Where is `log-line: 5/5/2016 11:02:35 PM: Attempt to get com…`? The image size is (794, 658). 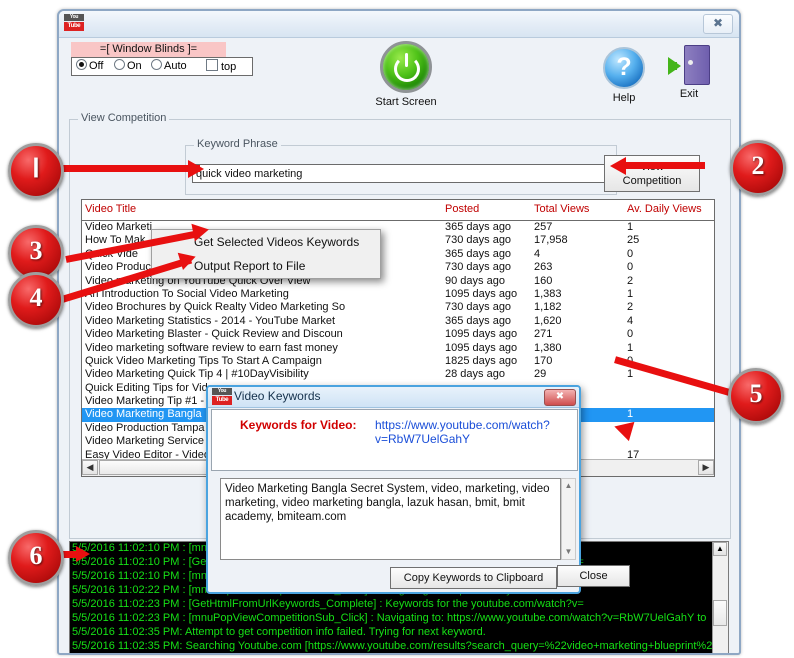 log-line: 5/5/2016 11:02:35 PM: Attempt to get com… is located at coordinates (391, 633).